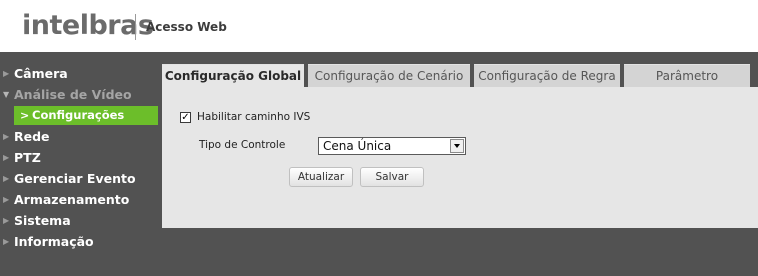 Image resolution: width=758 pixels, height=276 pixels. Describe the element at coordinates (73, 94) in the screenshot. I see `sidebar-item-label: Análise de Vídeo` at that location.